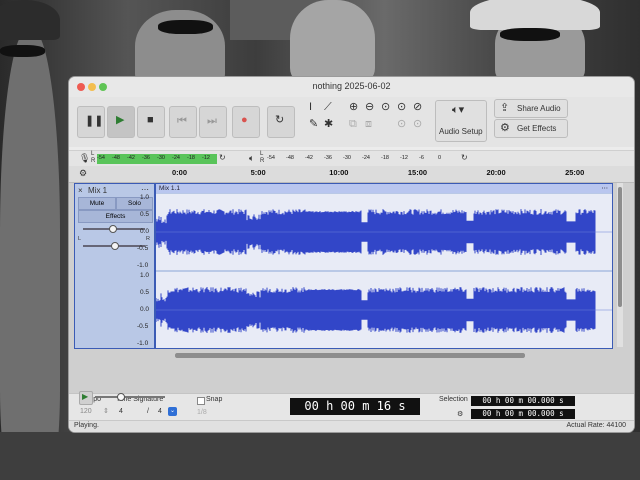 This screenshot has width=640, height=480. I want to click on play-meter-tick-4: -30, so click(347, 158).